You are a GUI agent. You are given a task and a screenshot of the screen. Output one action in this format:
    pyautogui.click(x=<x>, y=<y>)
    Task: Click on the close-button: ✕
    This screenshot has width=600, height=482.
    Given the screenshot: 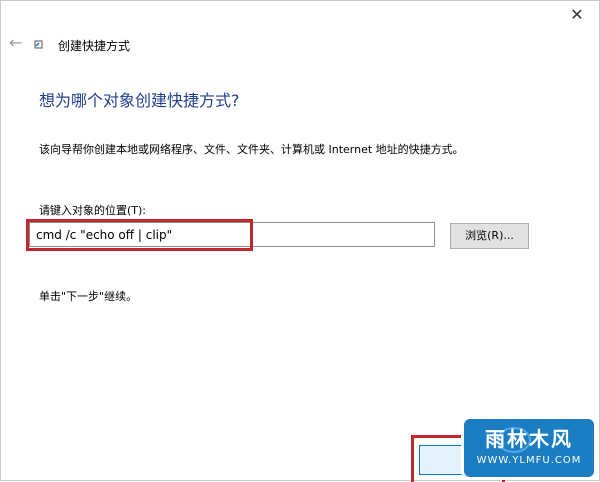 What is the action you would take?
    pyautogui.click(x=577, y=15)
    